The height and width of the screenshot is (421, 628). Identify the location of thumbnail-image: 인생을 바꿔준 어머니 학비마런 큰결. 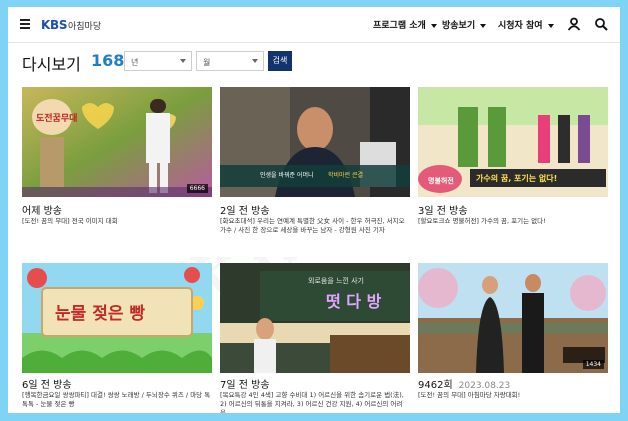
(315, 142).